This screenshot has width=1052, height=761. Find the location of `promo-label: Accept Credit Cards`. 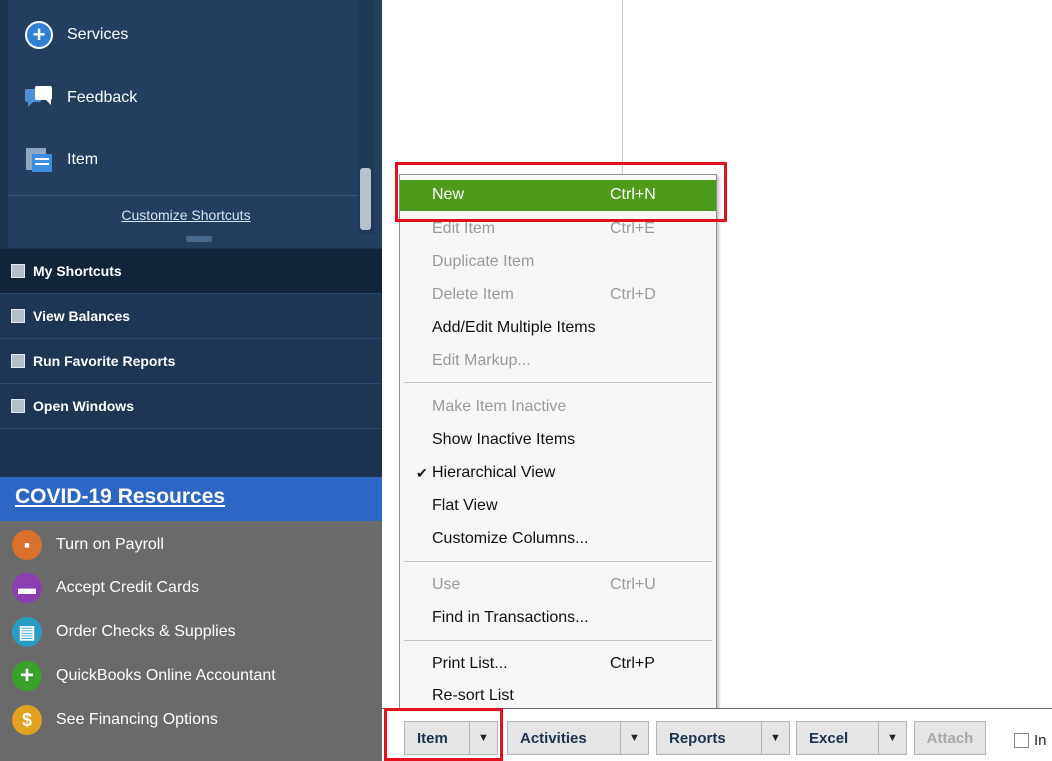

promo-label: Accept Credit Cards is located at coordinates (128, 587).